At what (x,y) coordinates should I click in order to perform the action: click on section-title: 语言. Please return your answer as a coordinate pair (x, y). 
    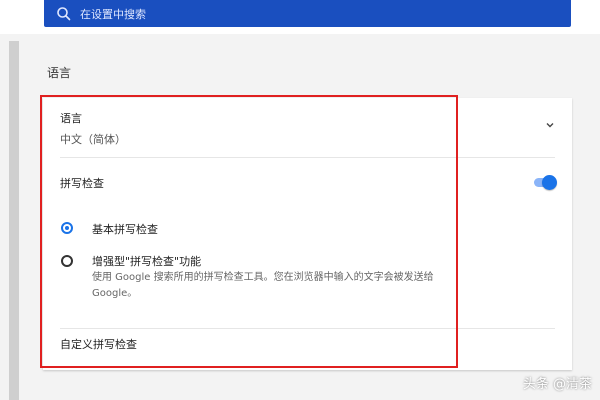
    Looking at the image, I should click on (59, 73).